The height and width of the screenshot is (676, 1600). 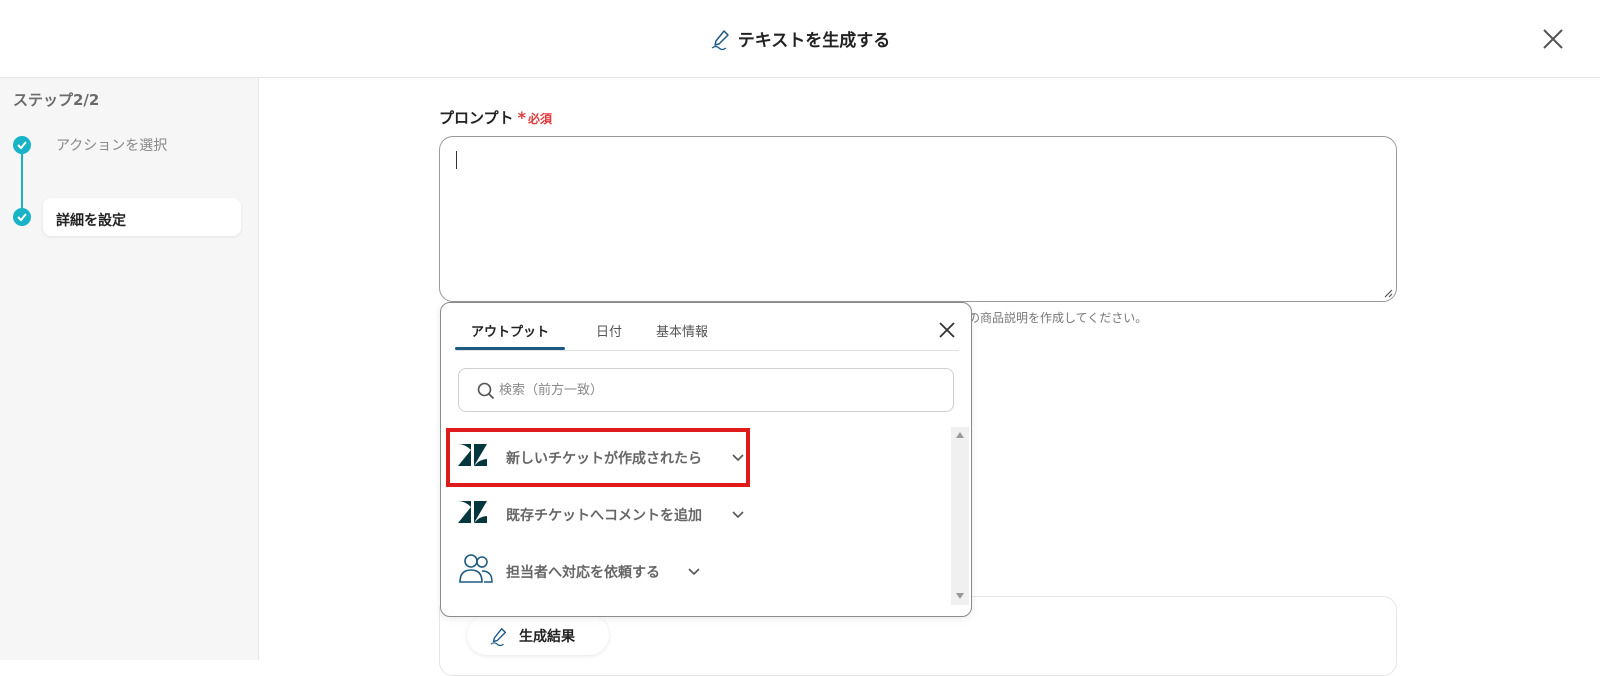 What do you see at coordinates (476, 118) in the screenshot?
I see `prompt-label-text: プロンプト` at bounding box center [476, 118].